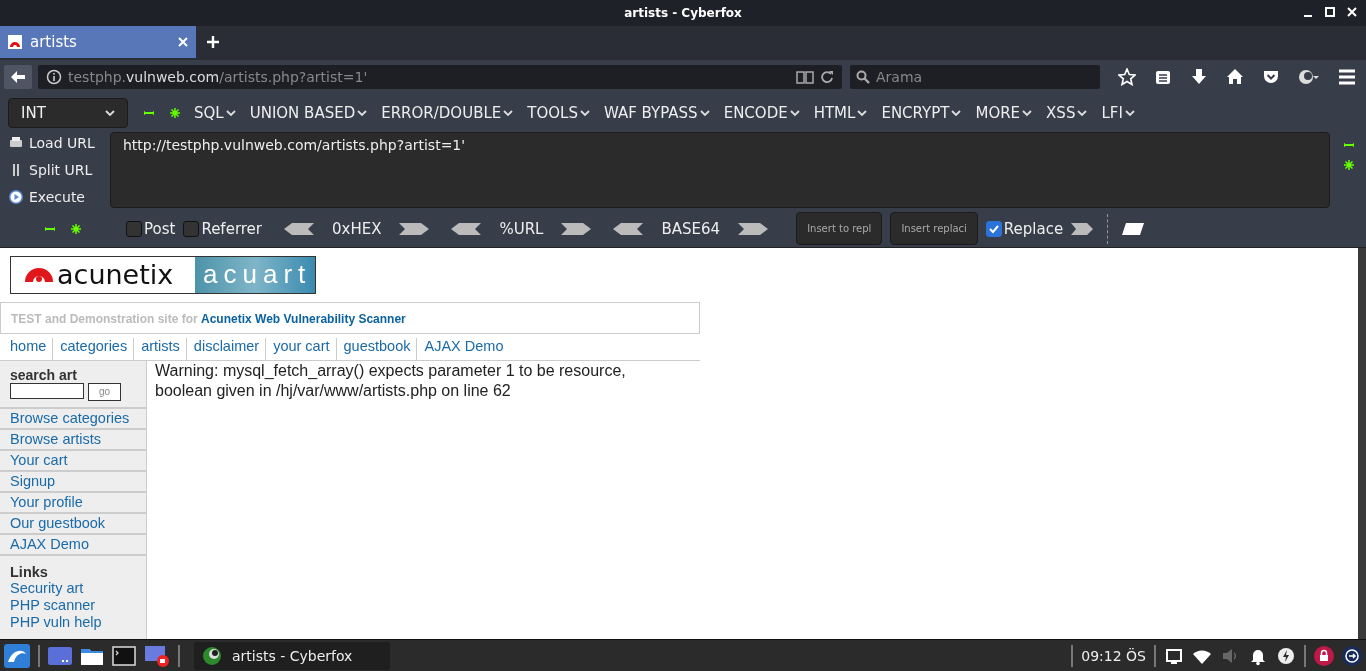 Image resolution: width=1366 pixels, height=671 pixels. I want to click on search-field: Arama, so click(975, 76).